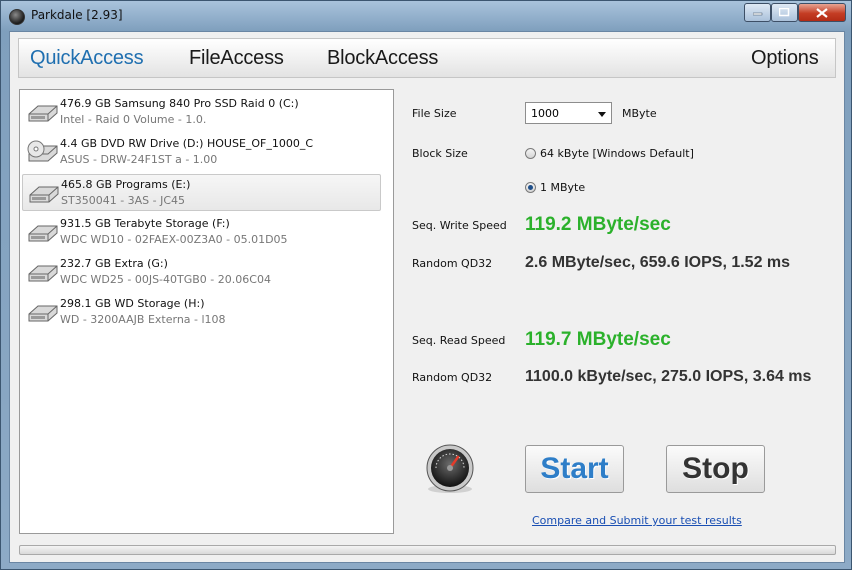 Image resolution: width=852 pixels, height=570 pixels. I want to click on tab-blockaccess: BlockAccess, so click(382, 58).